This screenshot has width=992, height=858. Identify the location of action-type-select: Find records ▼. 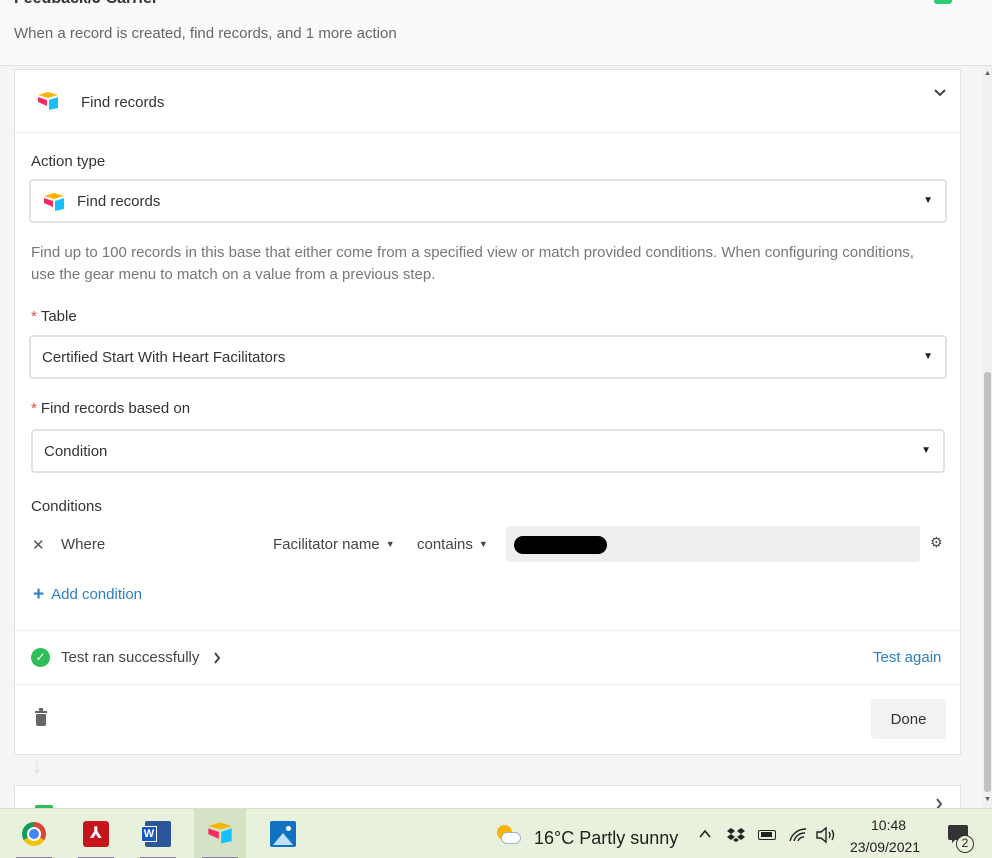
(488, 201).